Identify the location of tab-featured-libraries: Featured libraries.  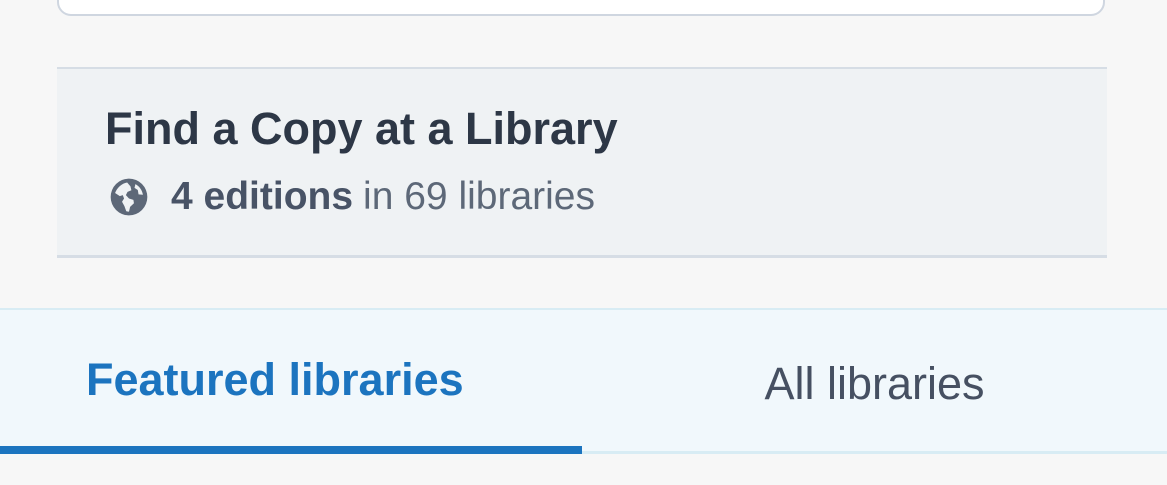
(291, 382).